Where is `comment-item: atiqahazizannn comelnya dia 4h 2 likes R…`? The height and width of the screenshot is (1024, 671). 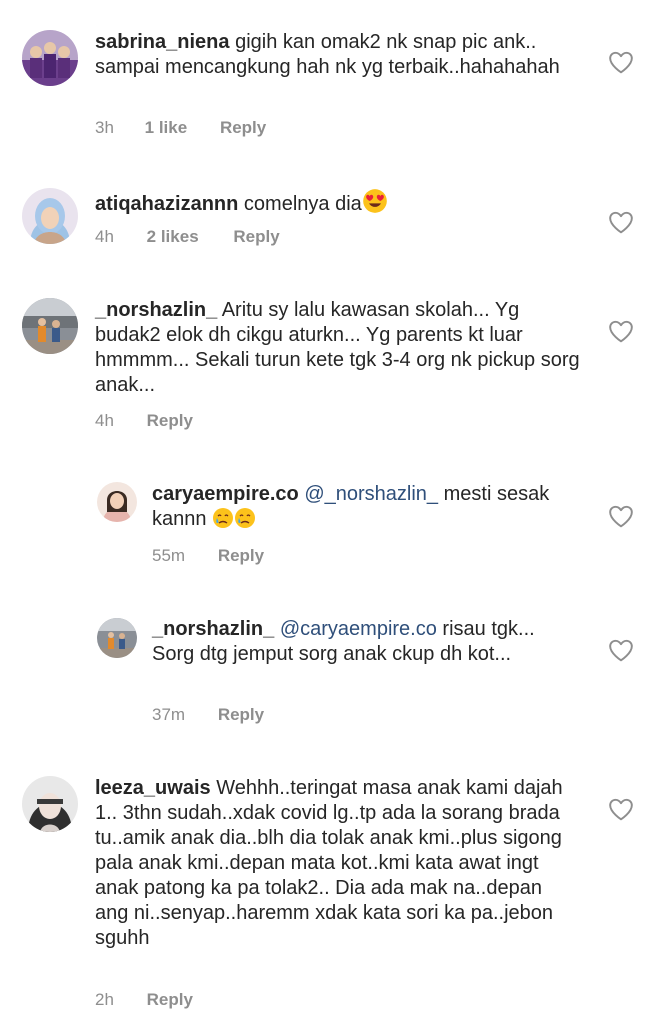
comment-item: atiqahazizannn comelnya dia 4h 2 likes R… is located at coordinates (335, 205).